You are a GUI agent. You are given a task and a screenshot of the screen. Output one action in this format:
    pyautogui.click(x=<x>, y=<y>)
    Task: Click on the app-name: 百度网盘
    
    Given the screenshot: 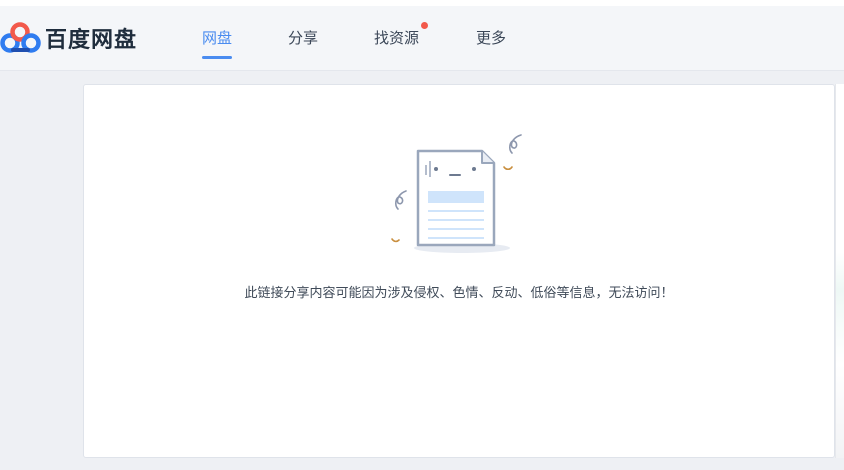 What is the action you would take?
    pyautogui.click(x=91, y=40)
    